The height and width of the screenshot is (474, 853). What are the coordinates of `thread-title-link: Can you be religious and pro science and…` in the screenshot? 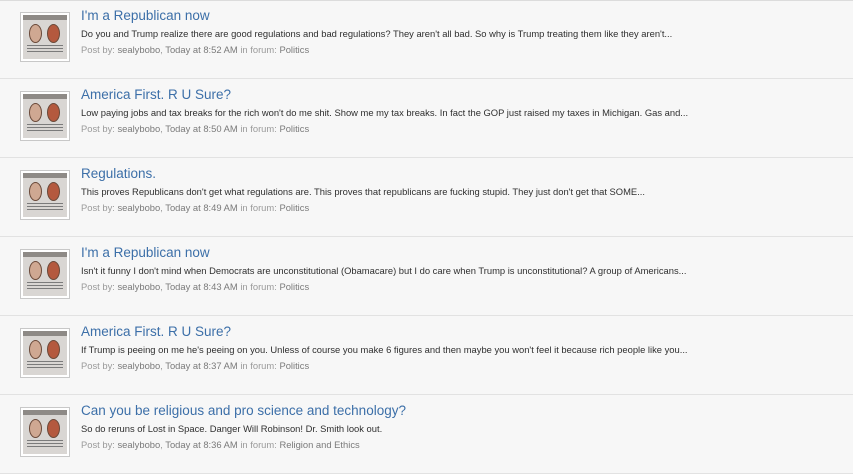 It's located at (467, 410).